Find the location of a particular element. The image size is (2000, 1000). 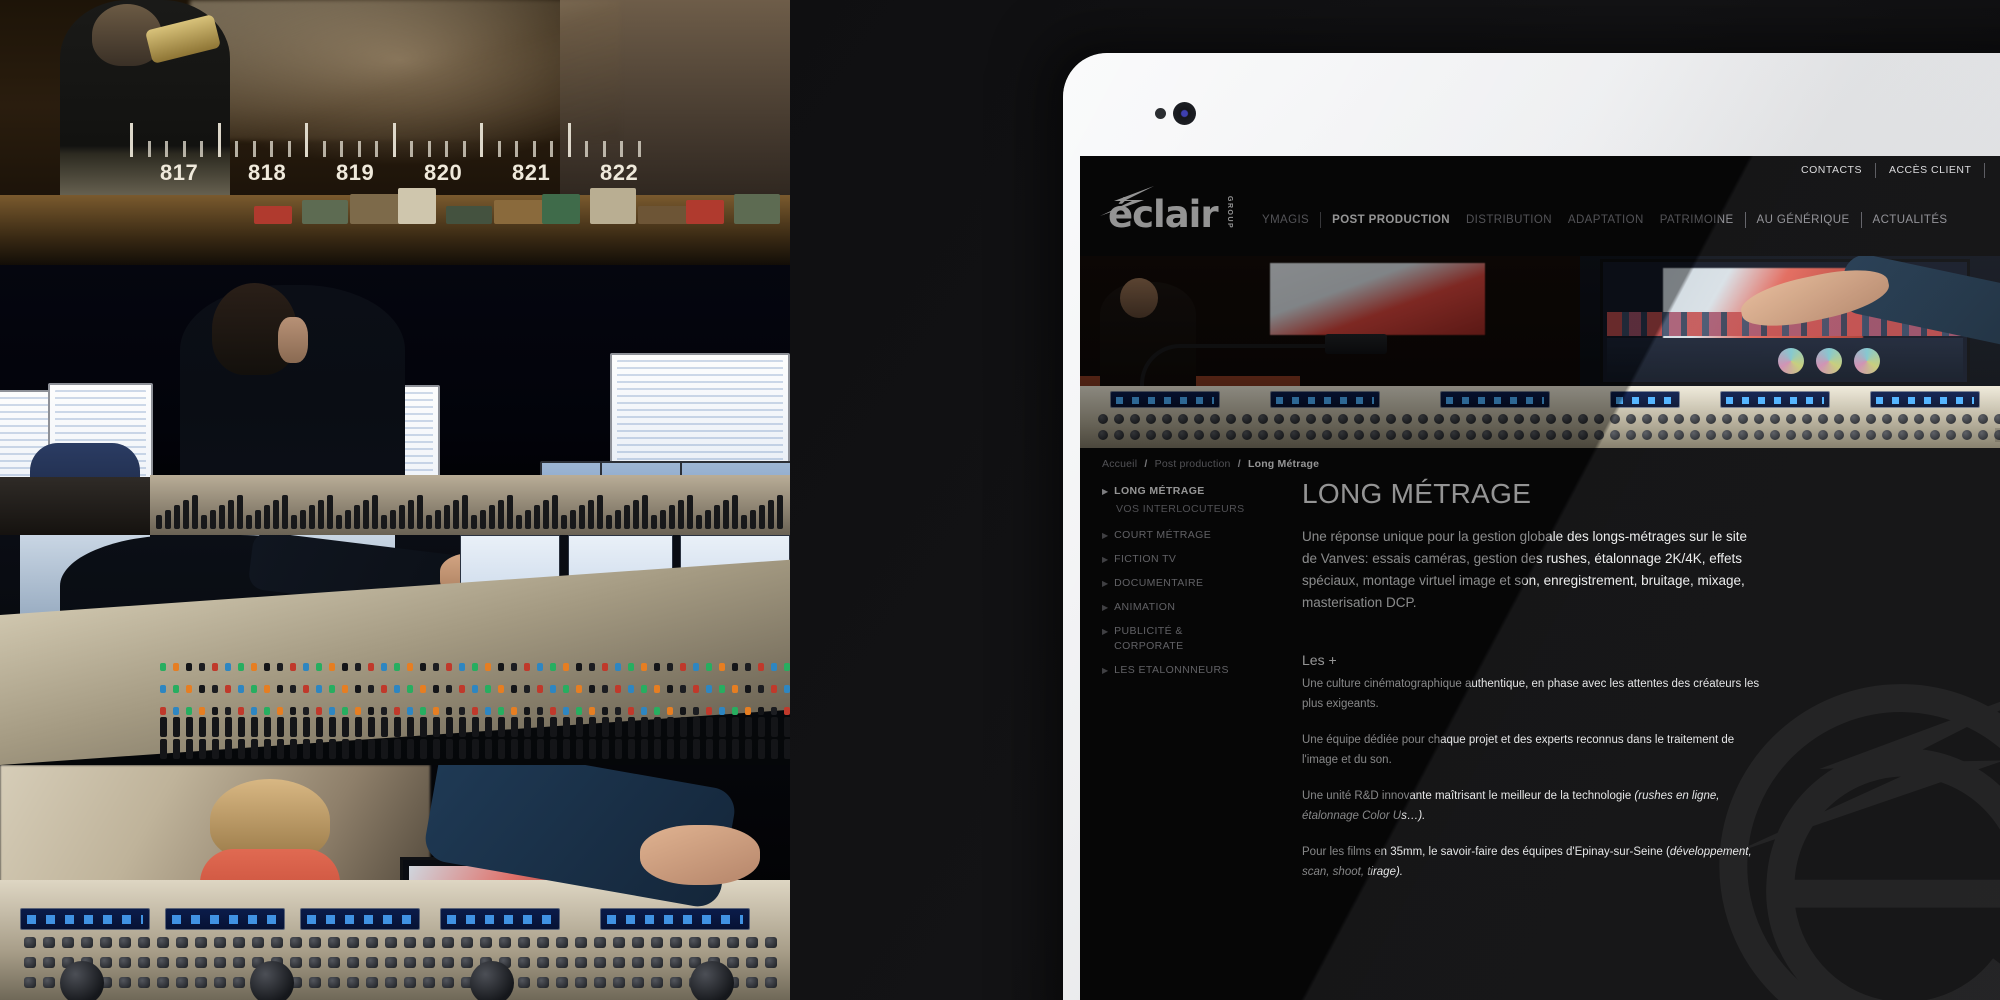

audio-studio-photo is located at coordinates (395, 400).